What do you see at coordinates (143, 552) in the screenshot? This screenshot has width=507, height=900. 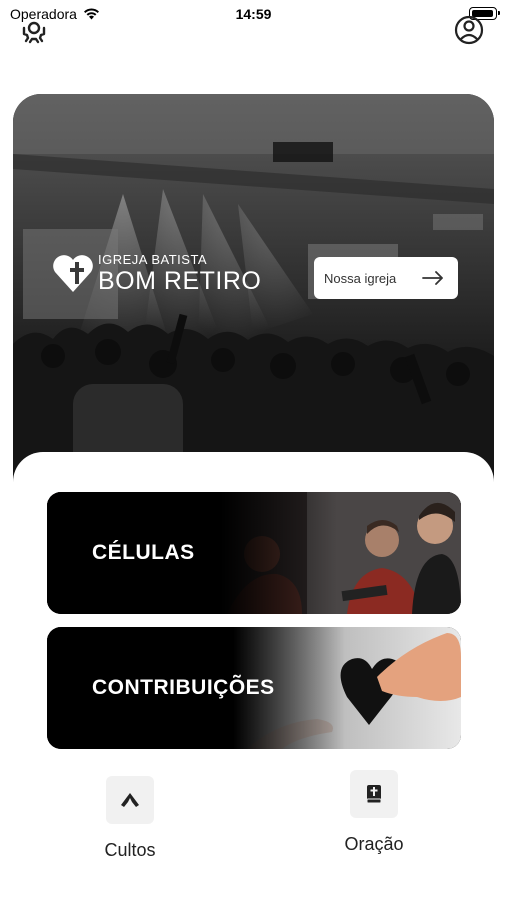 I see `cells-label: CÉLULAS` at bounding box center [143, 552].